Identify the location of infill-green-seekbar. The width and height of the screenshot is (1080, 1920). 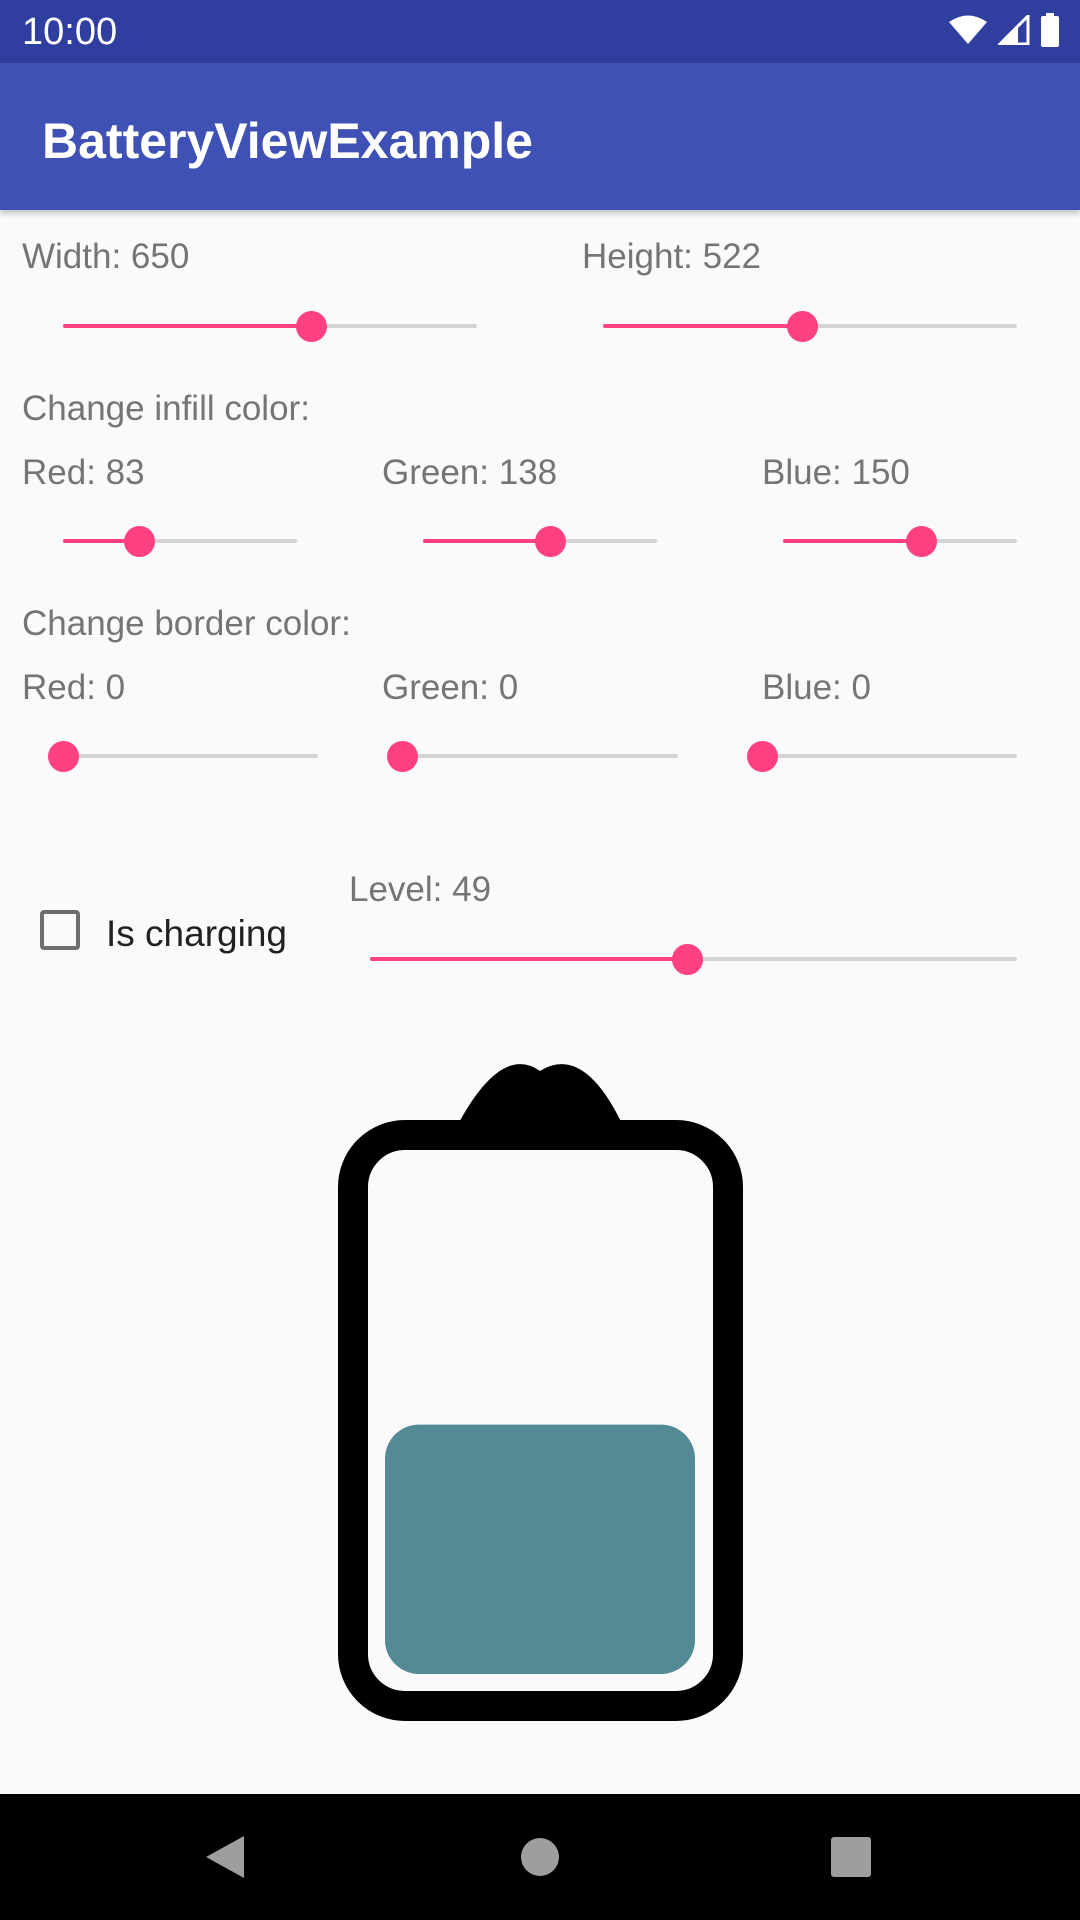
(540, 541).